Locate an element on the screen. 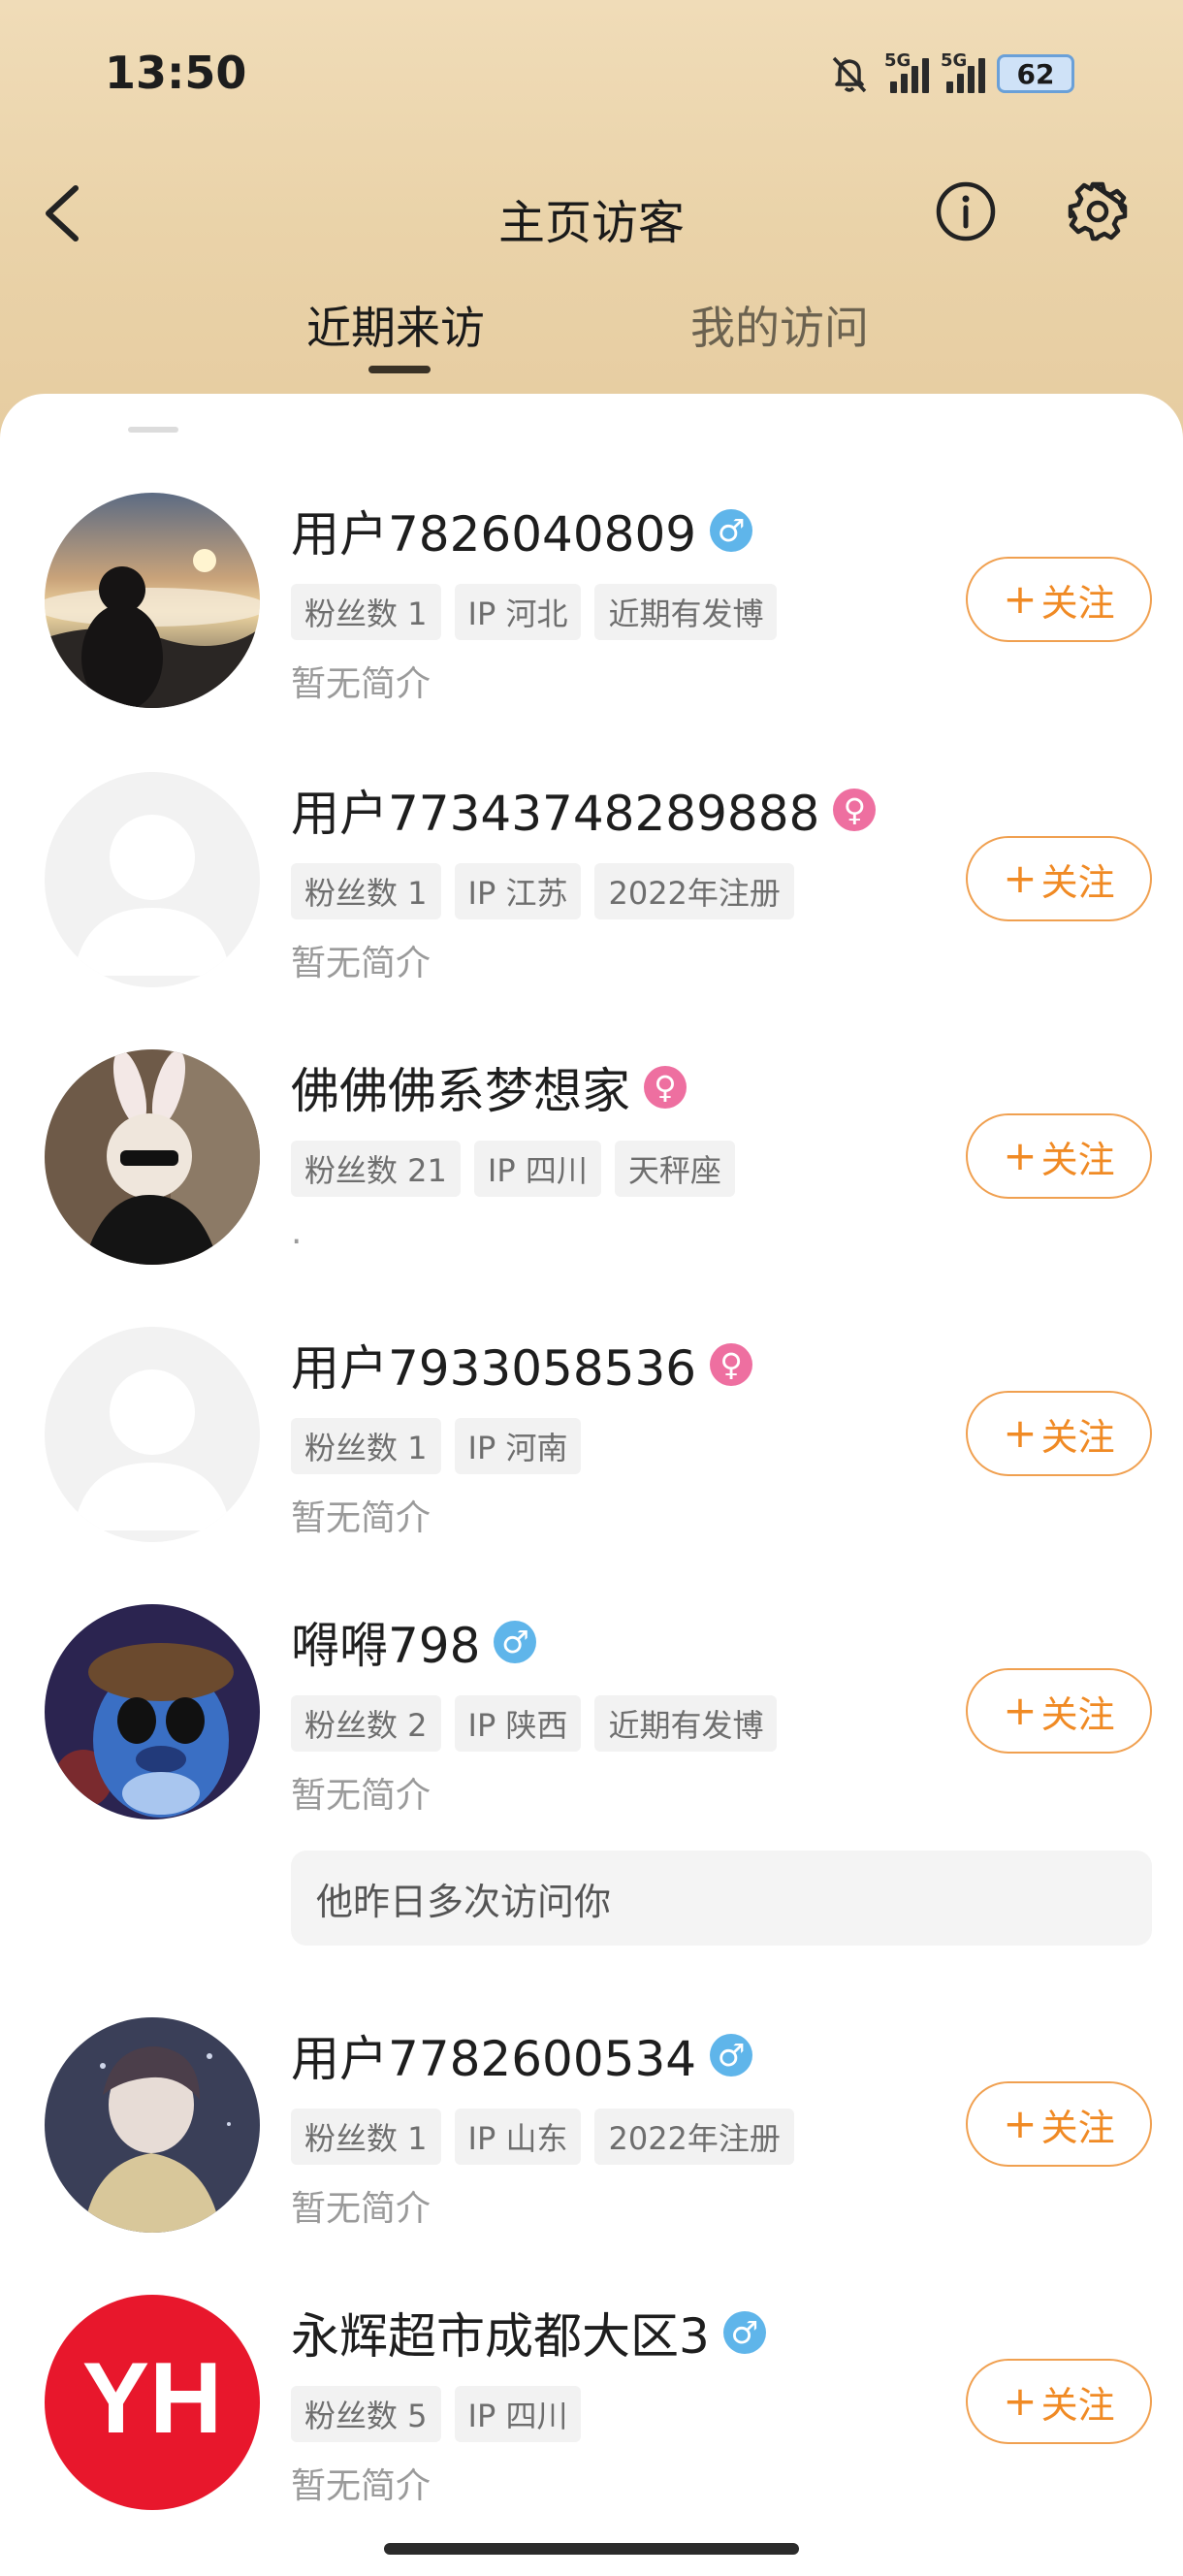 Image resolution: width=1183 pixels, height=2576 pixels. info-button is located at coordinates (966, 211).